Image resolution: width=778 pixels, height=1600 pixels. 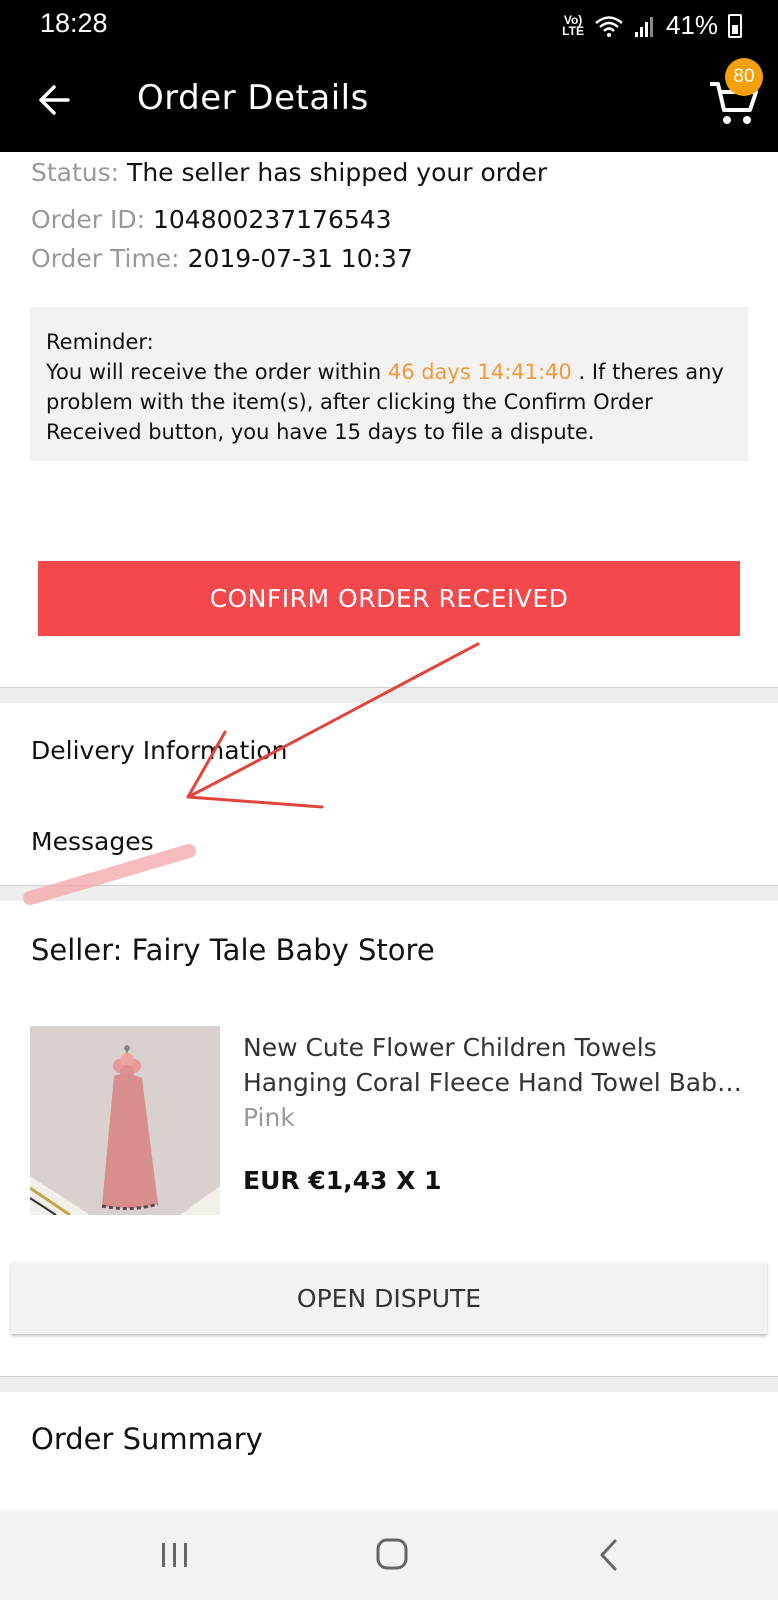 I want to click on order-id-value: 104800237176543, so click(x=272, y=219).